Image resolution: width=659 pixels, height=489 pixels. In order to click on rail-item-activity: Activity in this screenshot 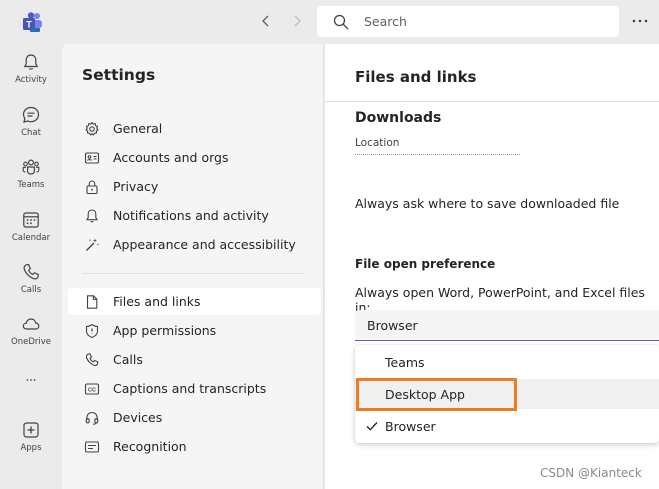, I will do `click(31, 68)`.